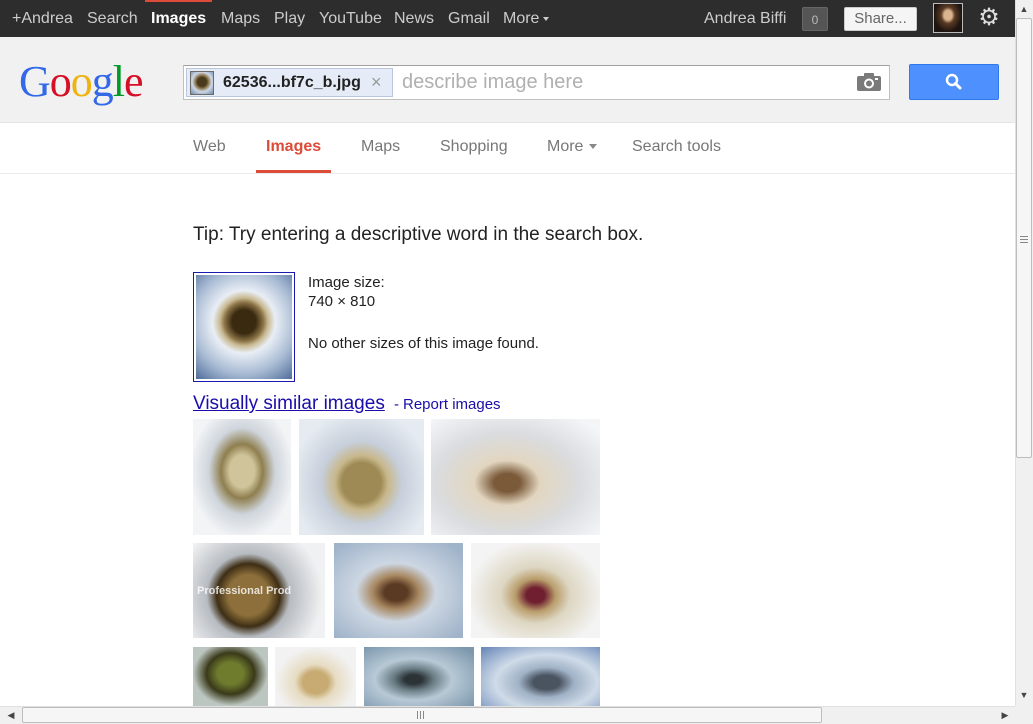 This screenshot has width=1033, height=724. Describe the element at coordinates (380, 148) in the screenshot. I see `tab-maps: Maps` at that location.